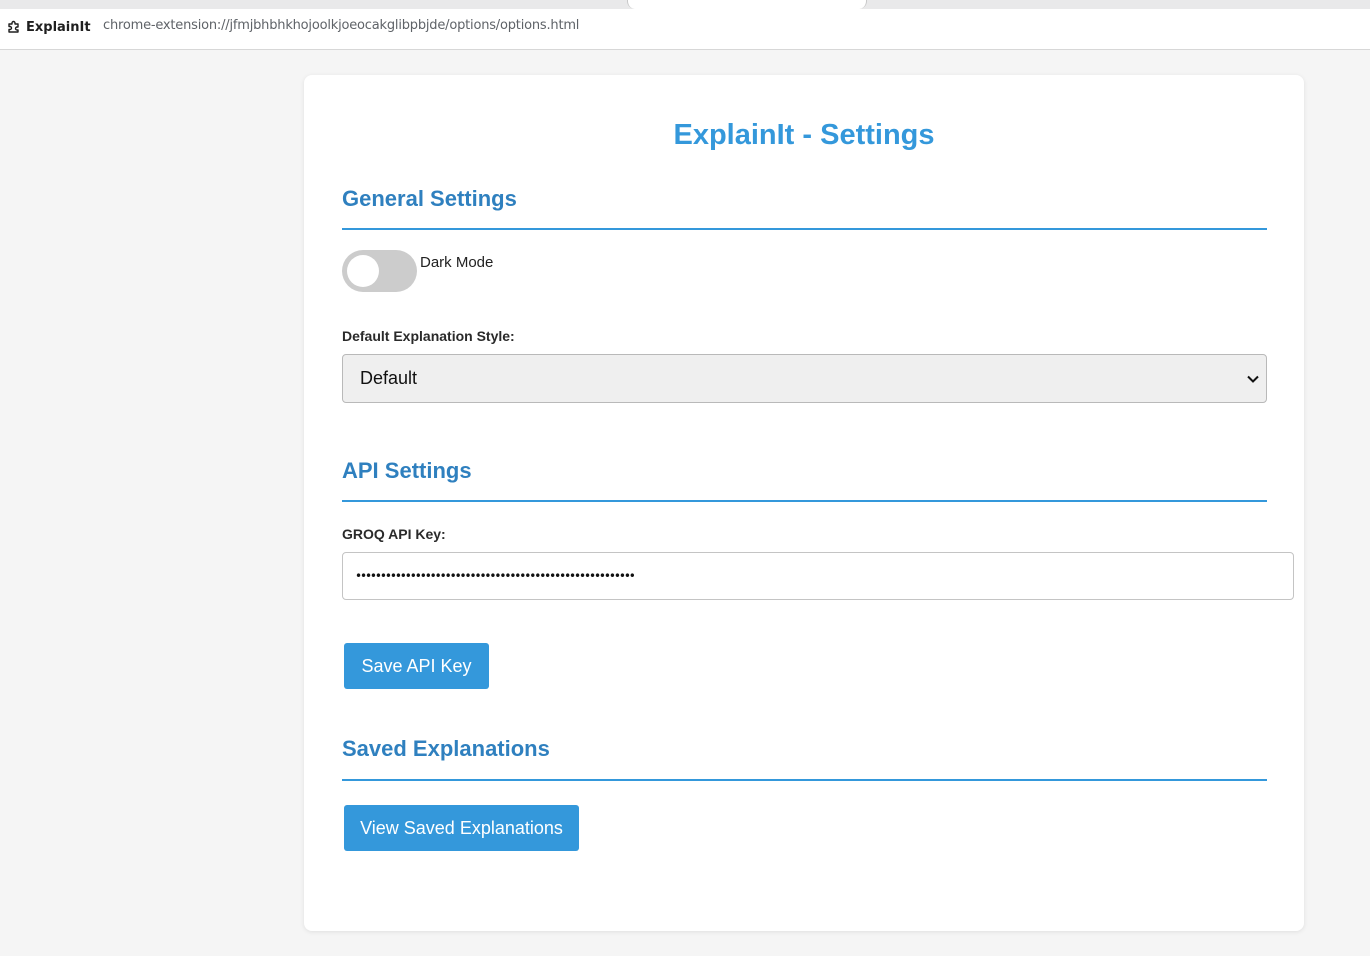 Image resolution: width=1370 pixels, height=956 pixels. What do you see at coordinates (804, 780) in the screenshot?
I see `saved-explanations-divider` at bounding box center [804, 780].